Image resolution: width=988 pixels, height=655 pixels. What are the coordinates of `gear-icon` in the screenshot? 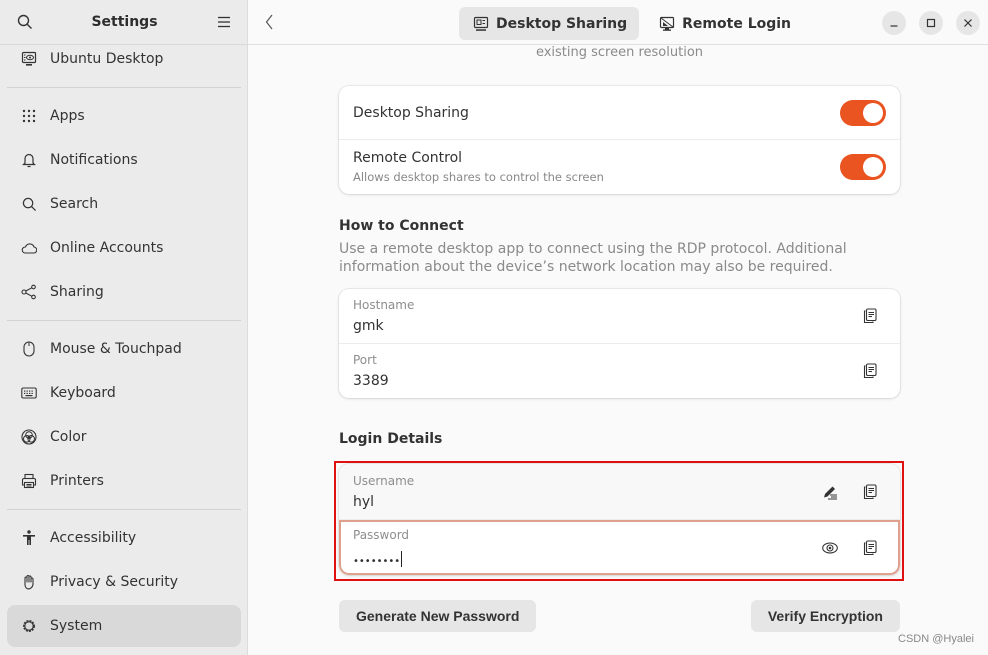 It's located at (29, 626).